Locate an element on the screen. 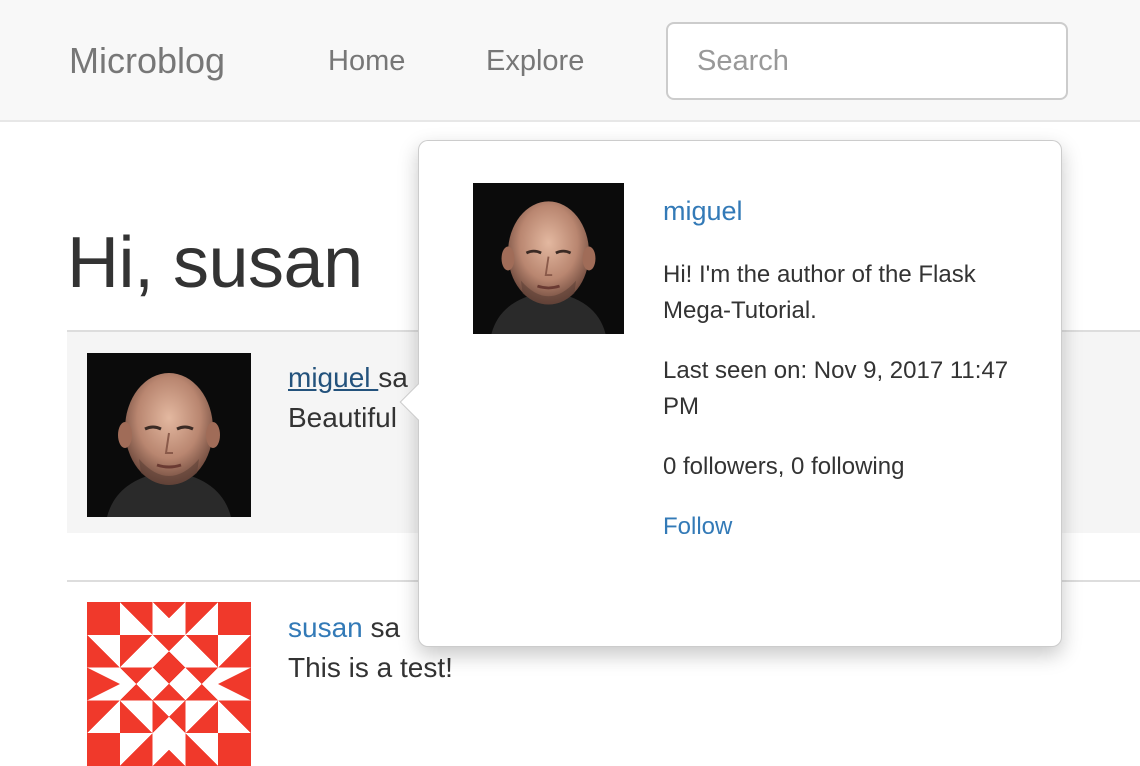 The image size is (1140, 766). post-content: miguel sa Beautiful is located at coordinates (348, 398).